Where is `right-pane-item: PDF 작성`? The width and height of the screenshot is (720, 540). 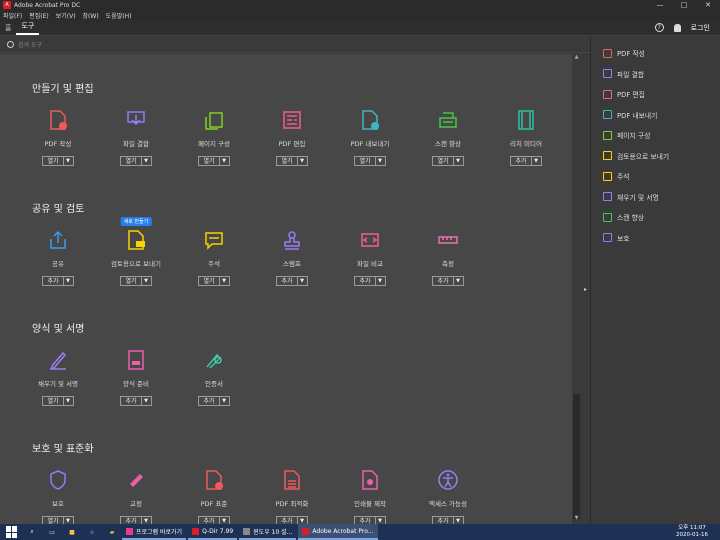
right-pane-item: PDF 작성 is located at coordinates (655, 53).